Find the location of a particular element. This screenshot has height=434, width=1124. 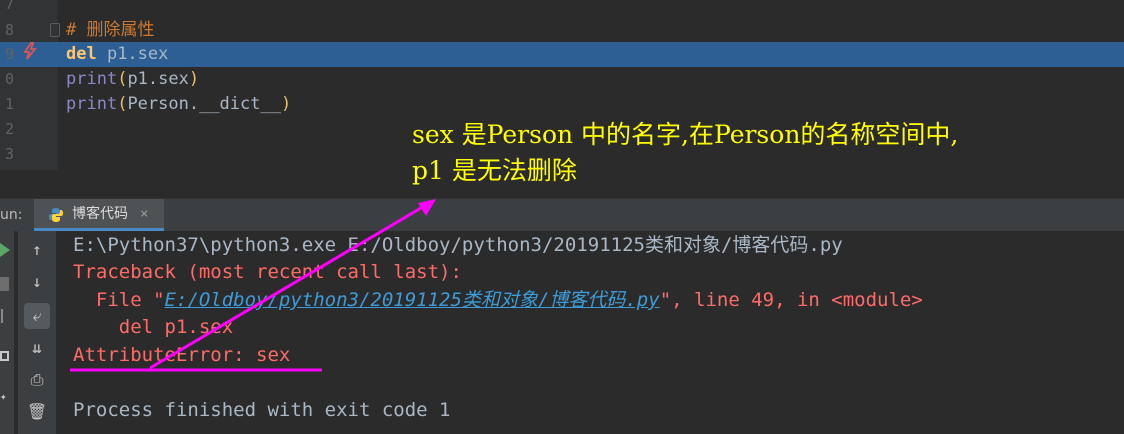

annotation-line-2: p1 是无法删除 is located at coordinates (494, 170).